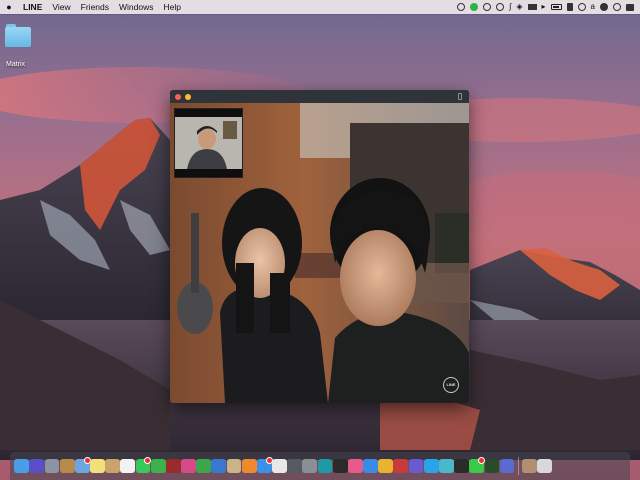  What do you see at coordinates (370, 466) in the screenshot?
I see `safari-icon` at bounding box center [370, 466].